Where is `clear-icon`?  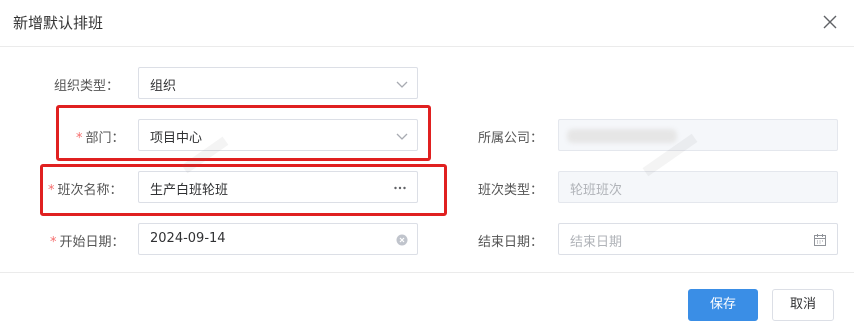 clear-icon is located at coordinates (402, 240).